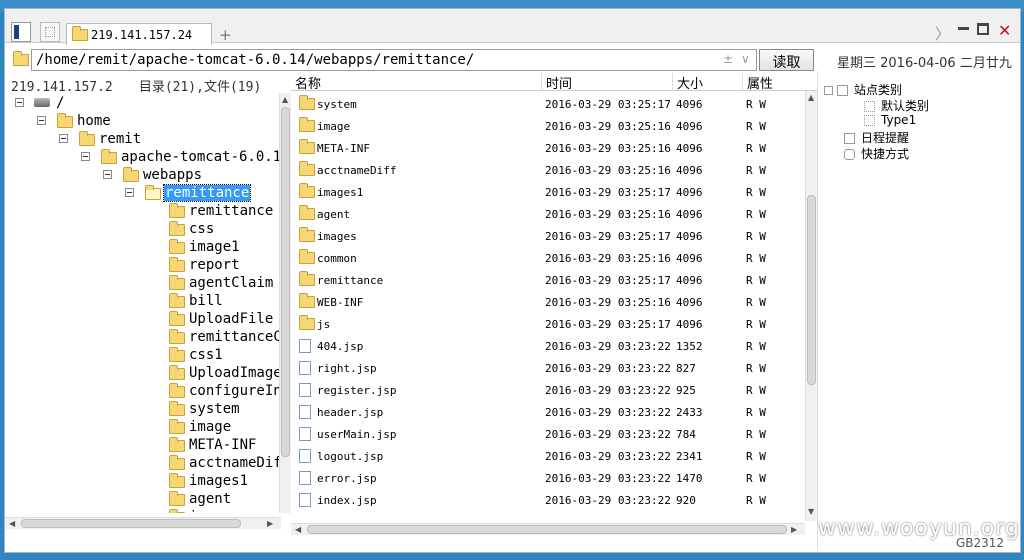  What do you see at coordinates (547, 126) in the screenshot?
I see `table-row: image 2016-03-29 03:25:16 4096 R W` at bounding box center [547, 126].